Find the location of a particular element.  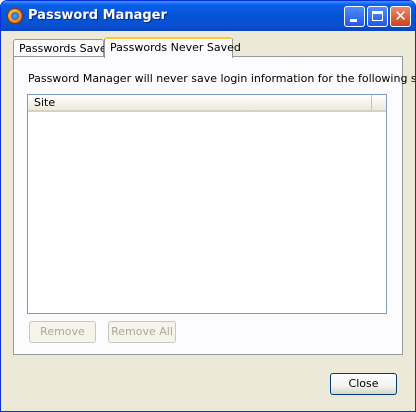

title-bar: Password Manager ✕ is located at coordinates (208, 16).